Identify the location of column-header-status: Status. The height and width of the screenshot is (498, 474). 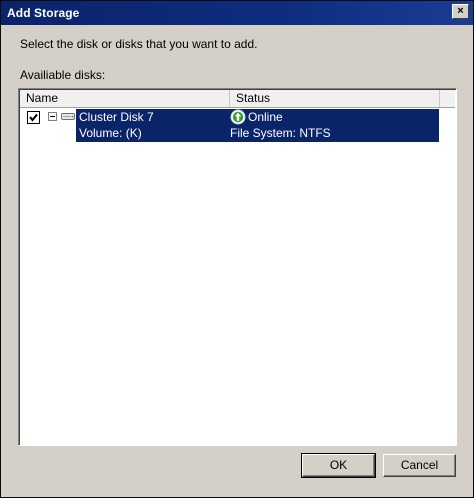
(335, 98).